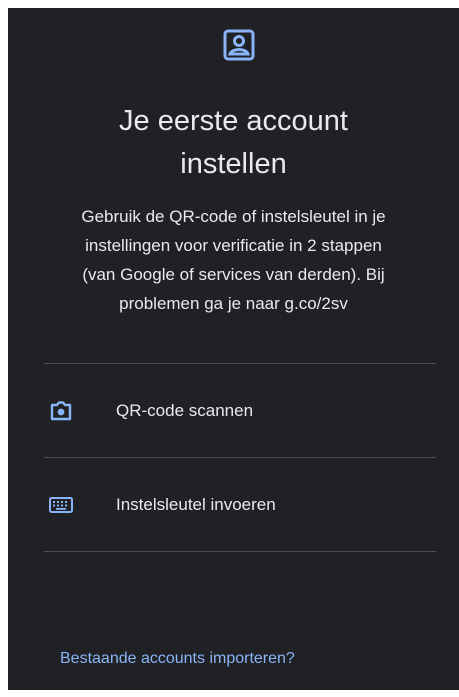 This screenshot has height=697, width=459. What do you see at coordinates (233, 143) in the screenshot?
I see `page-title: Je eerste account instellen` at bounding box center [233, 143].